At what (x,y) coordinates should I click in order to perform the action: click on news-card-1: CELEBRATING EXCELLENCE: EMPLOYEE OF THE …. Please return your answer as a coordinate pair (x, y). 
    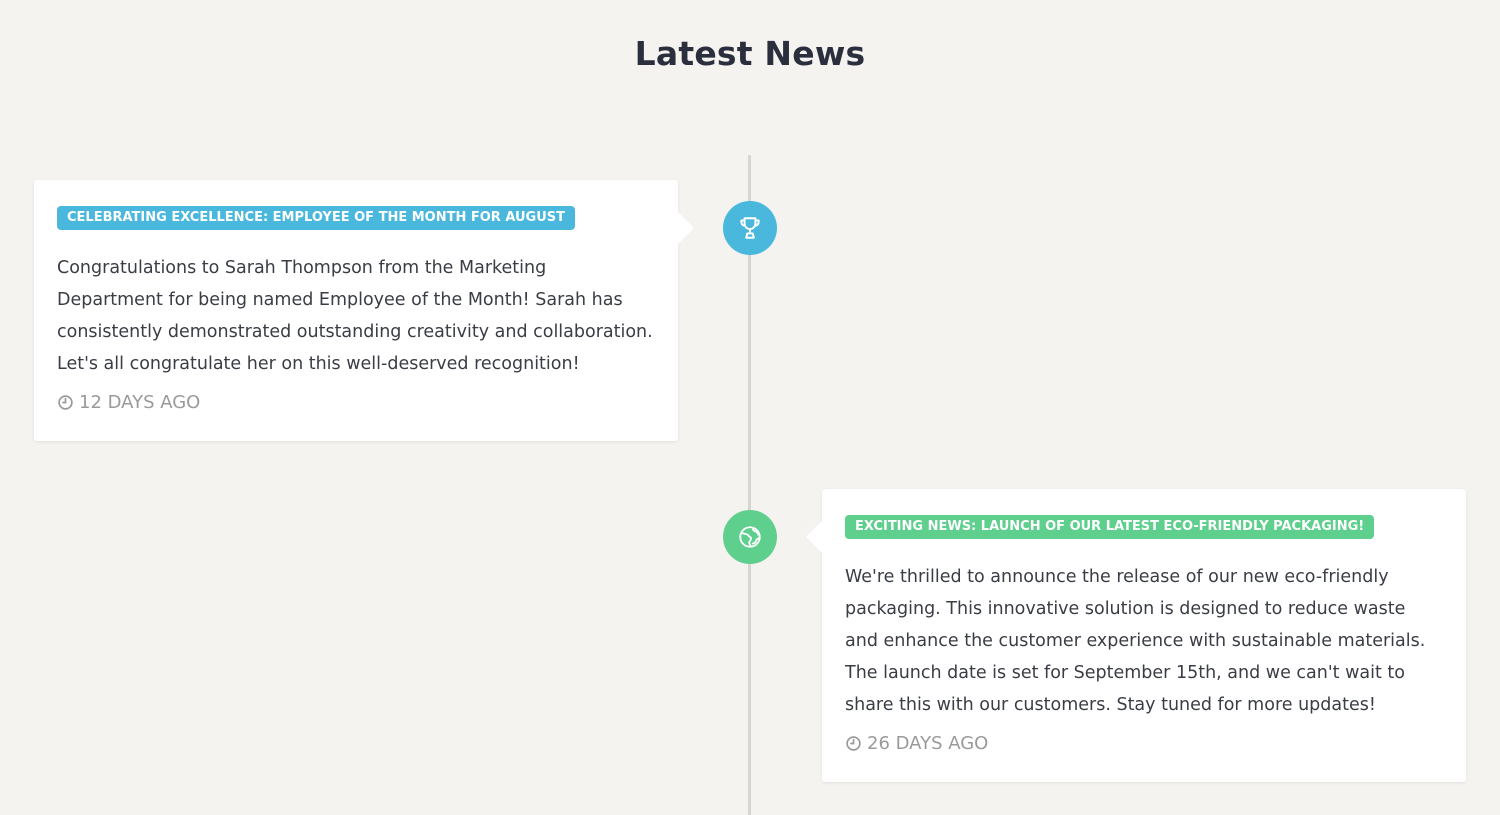
    Looking at the image, I should click on (364, 310).